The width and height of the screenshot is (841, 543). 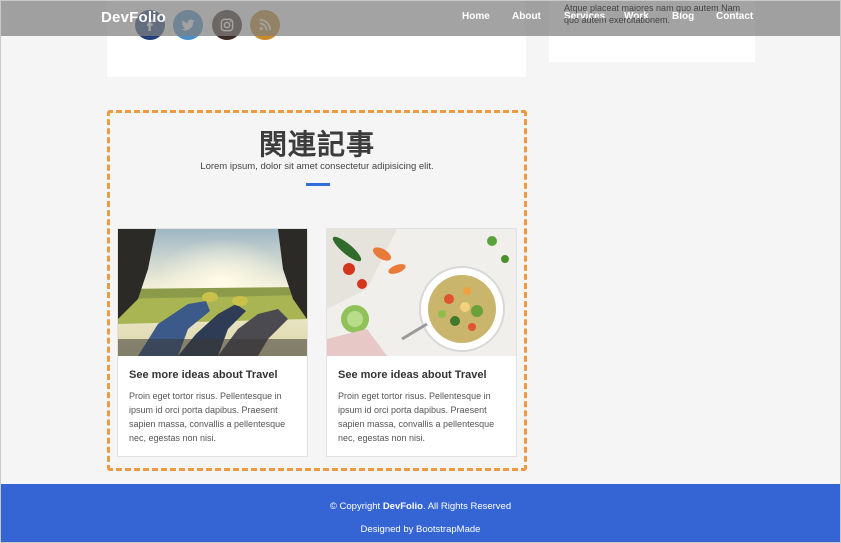 I want to click on copyright-suffix: . All Rights Reserved, so click(x=467, y=506).